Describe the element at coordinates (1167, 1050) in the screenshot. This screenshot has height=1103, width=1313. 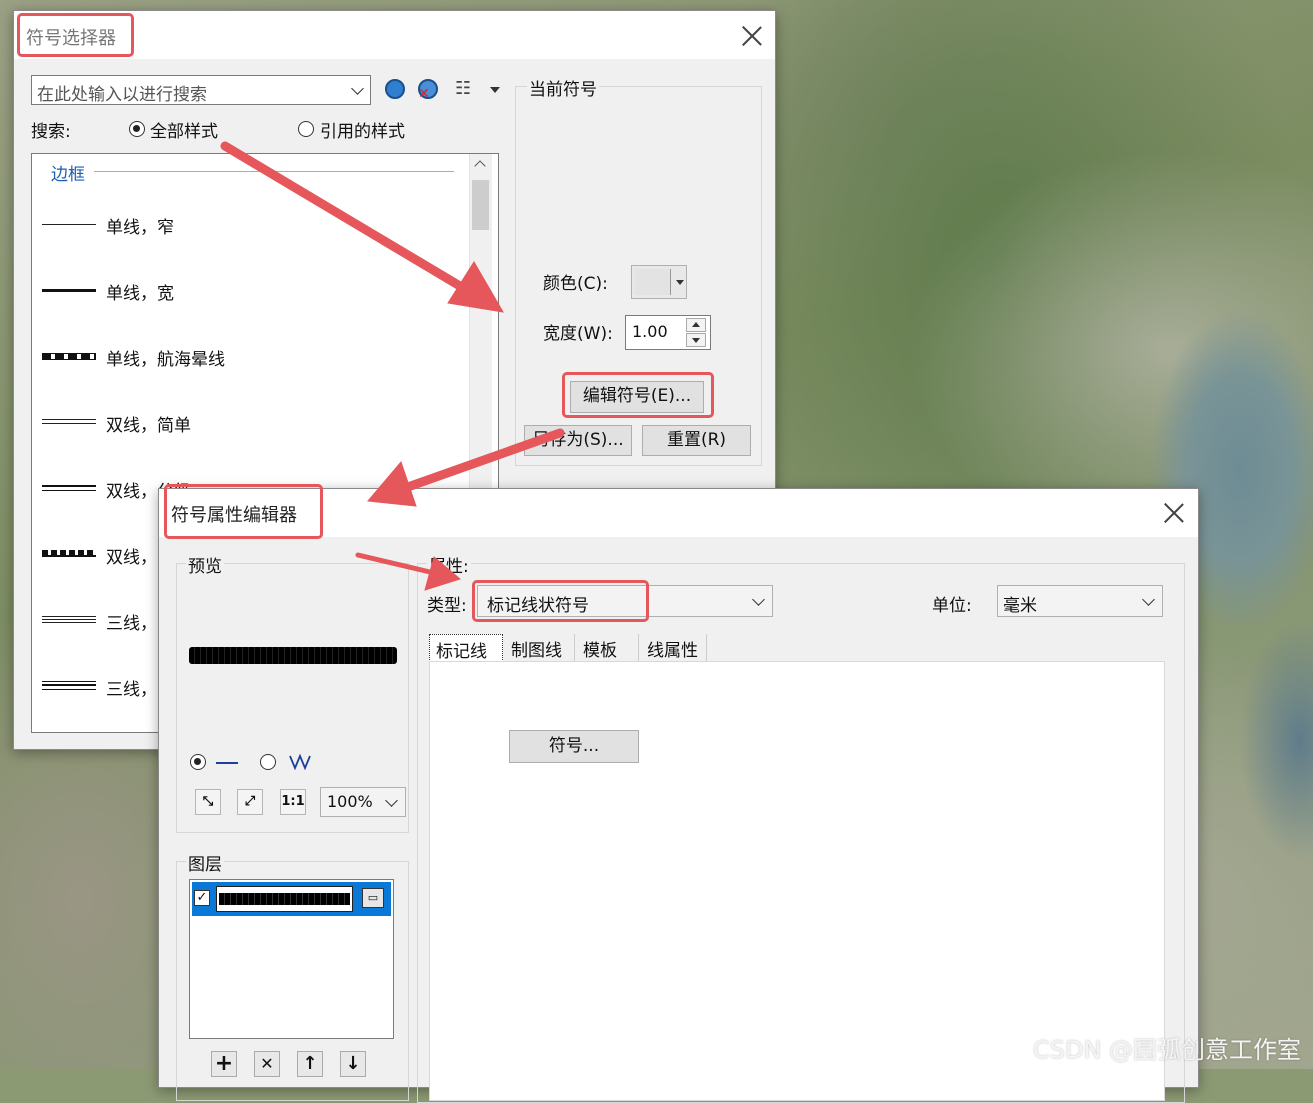
I see `watermark: CSDN @圆弧创意工作室` at that location.